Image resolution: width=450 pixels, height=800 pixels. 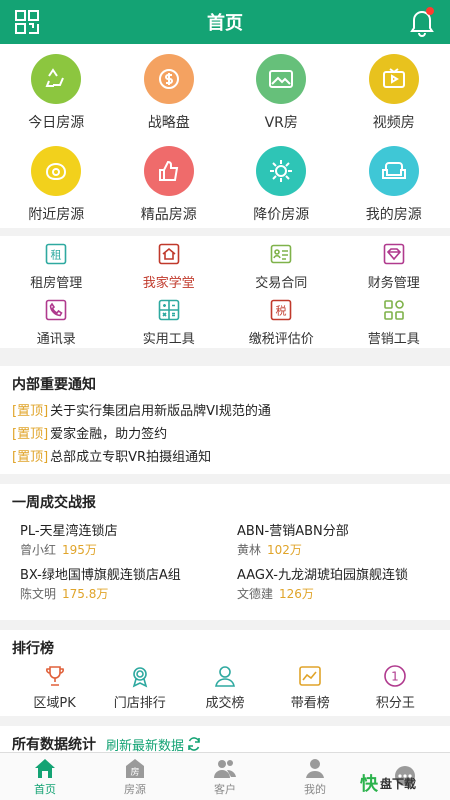 I want to click on vr-map-icon, so click(x=281, y=79).